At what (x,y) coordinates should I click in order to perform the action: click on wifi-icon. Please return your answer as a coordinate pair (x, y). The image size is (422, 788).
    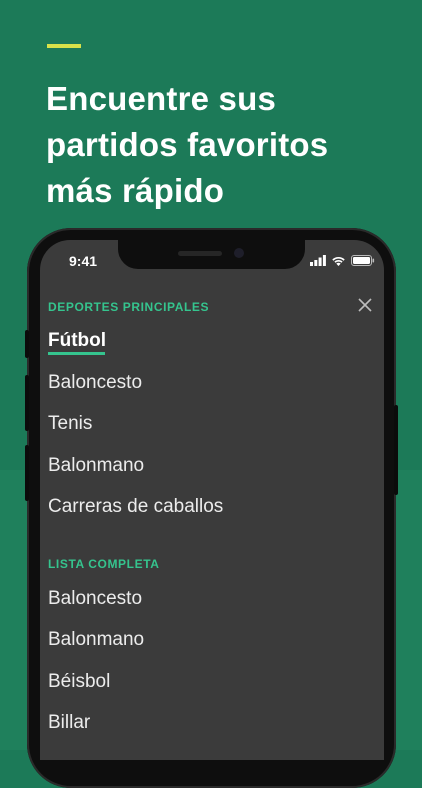
    Looking at the image, I should click on (338, 261).